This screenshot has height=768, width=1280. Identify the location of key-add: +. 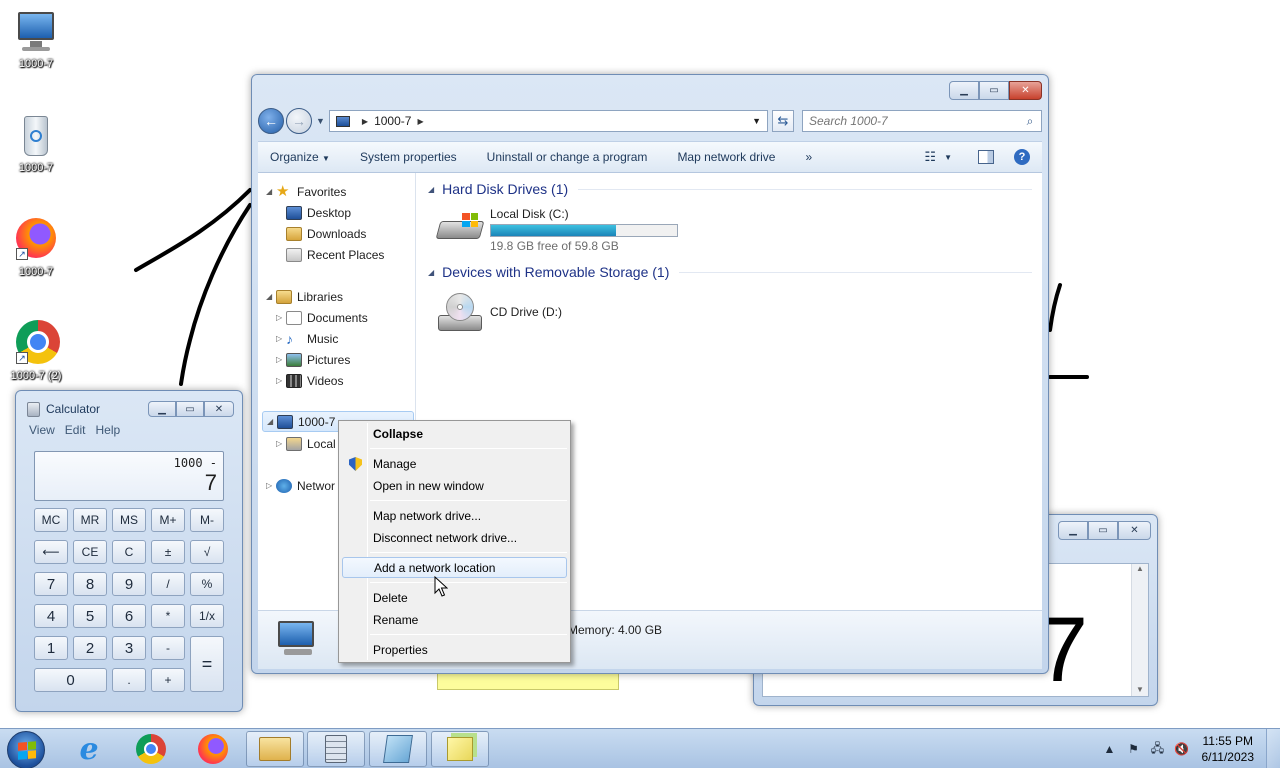
(168, 680).